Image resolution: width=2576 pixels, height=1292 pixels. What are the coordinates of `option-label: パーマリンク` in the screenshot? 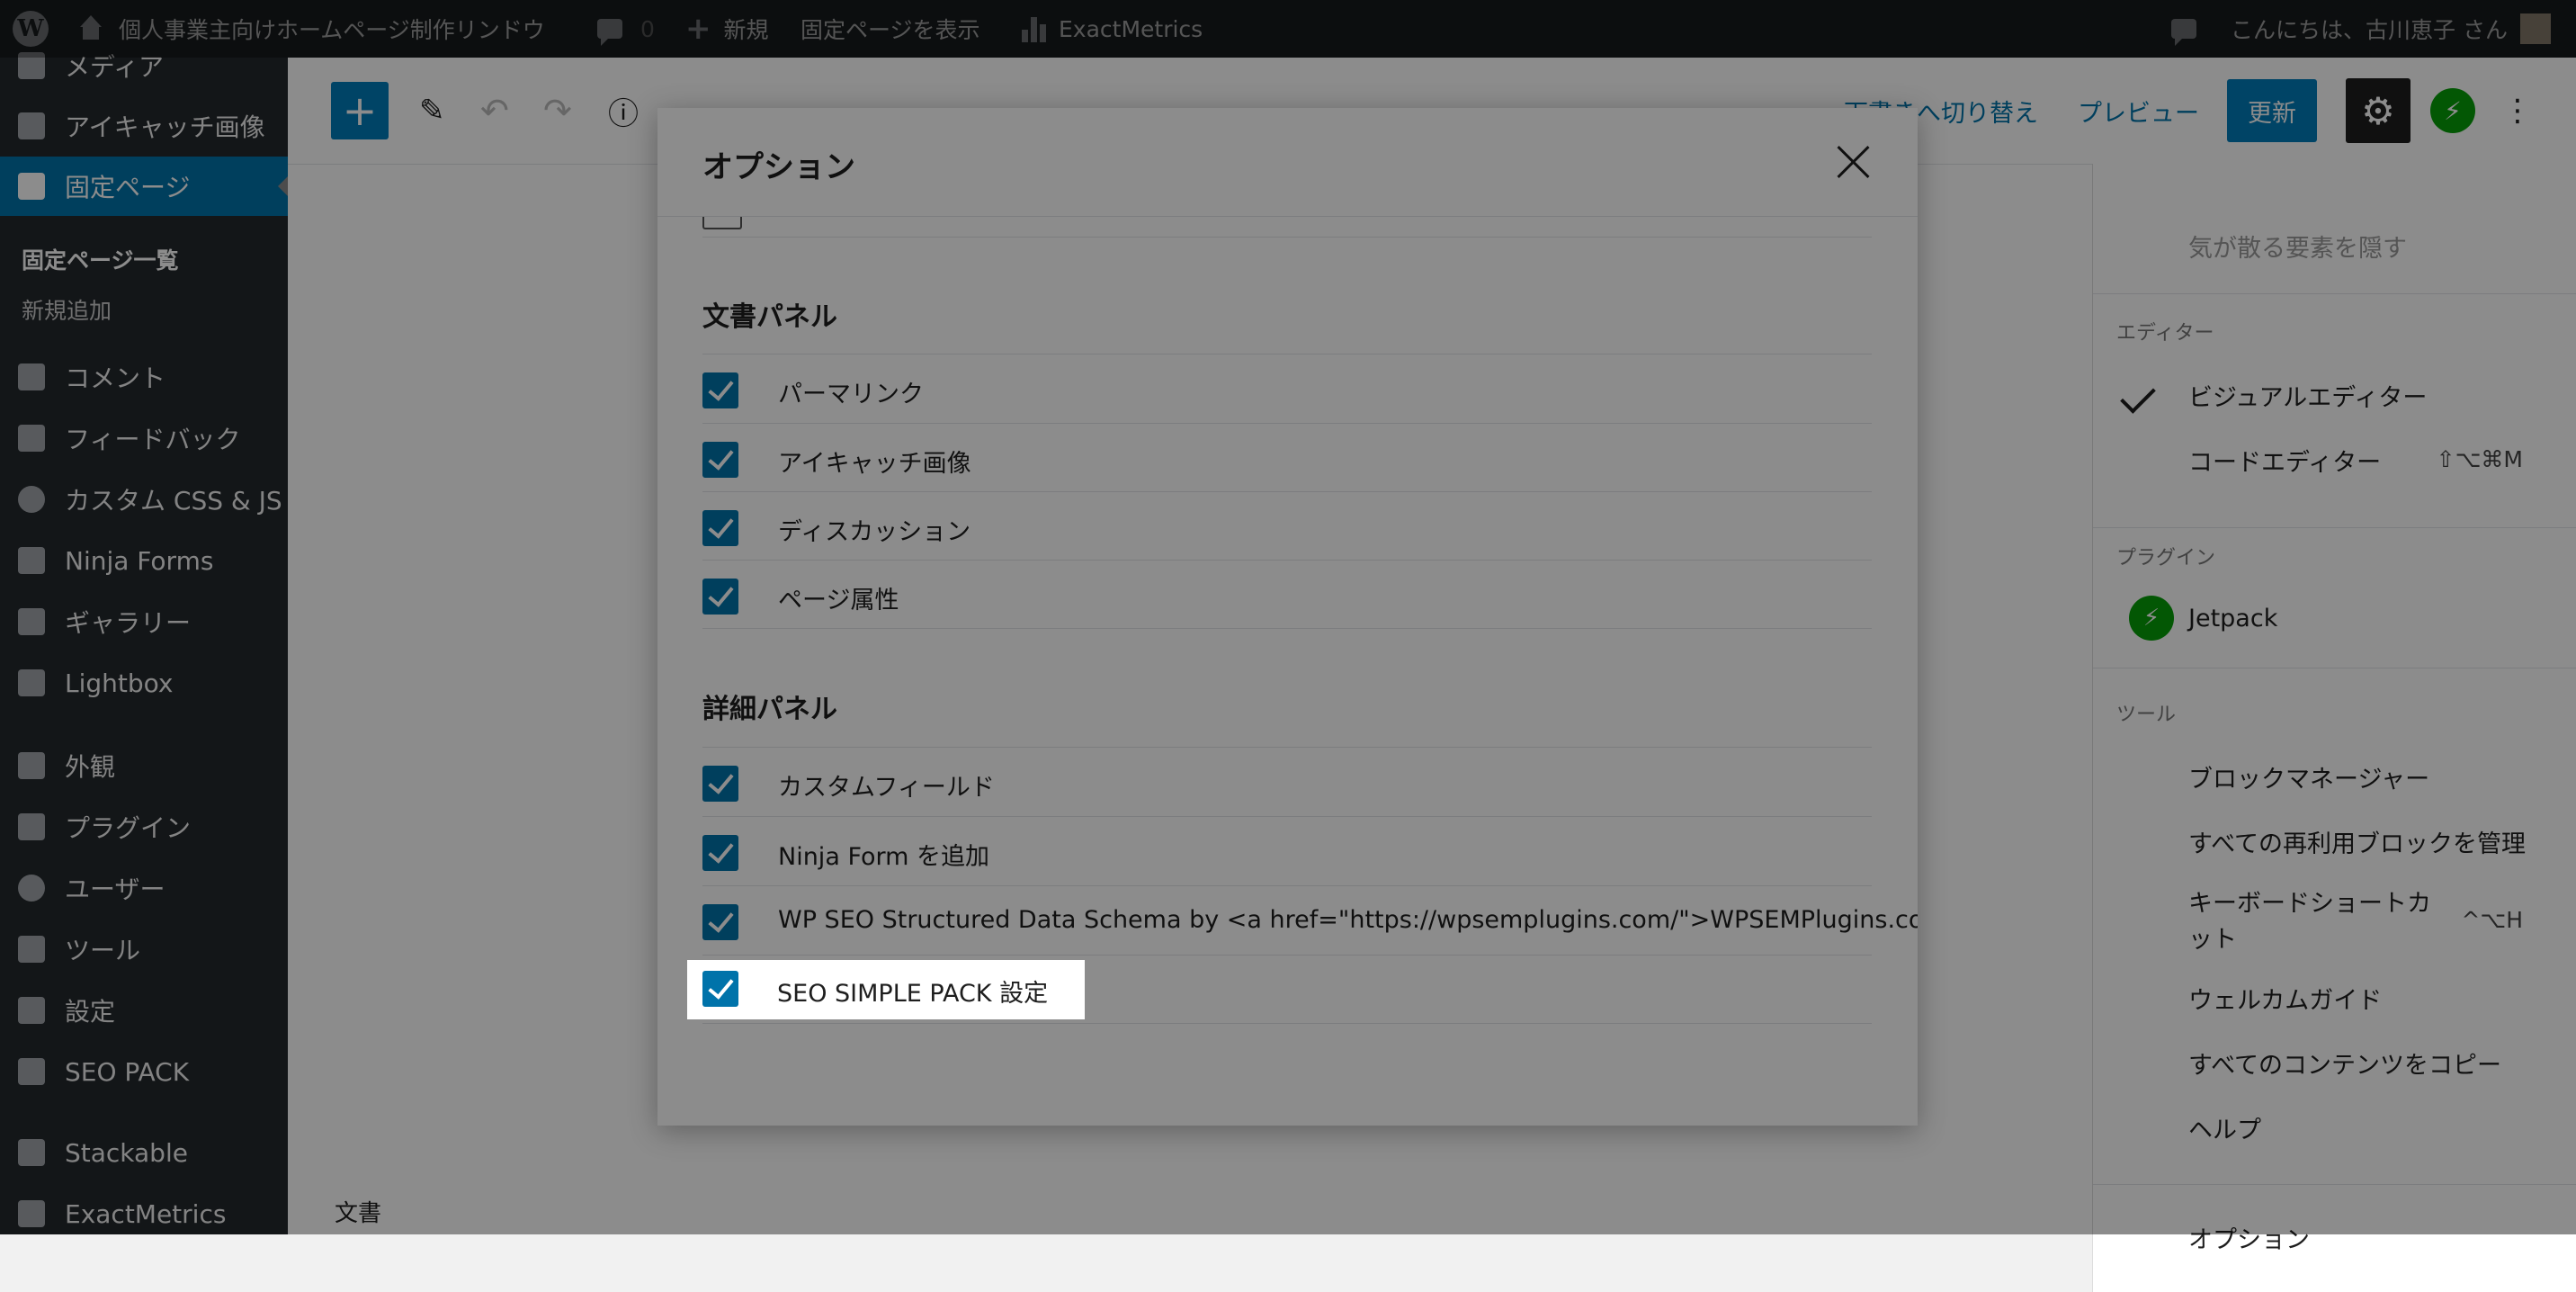 It's located at (851, 394).